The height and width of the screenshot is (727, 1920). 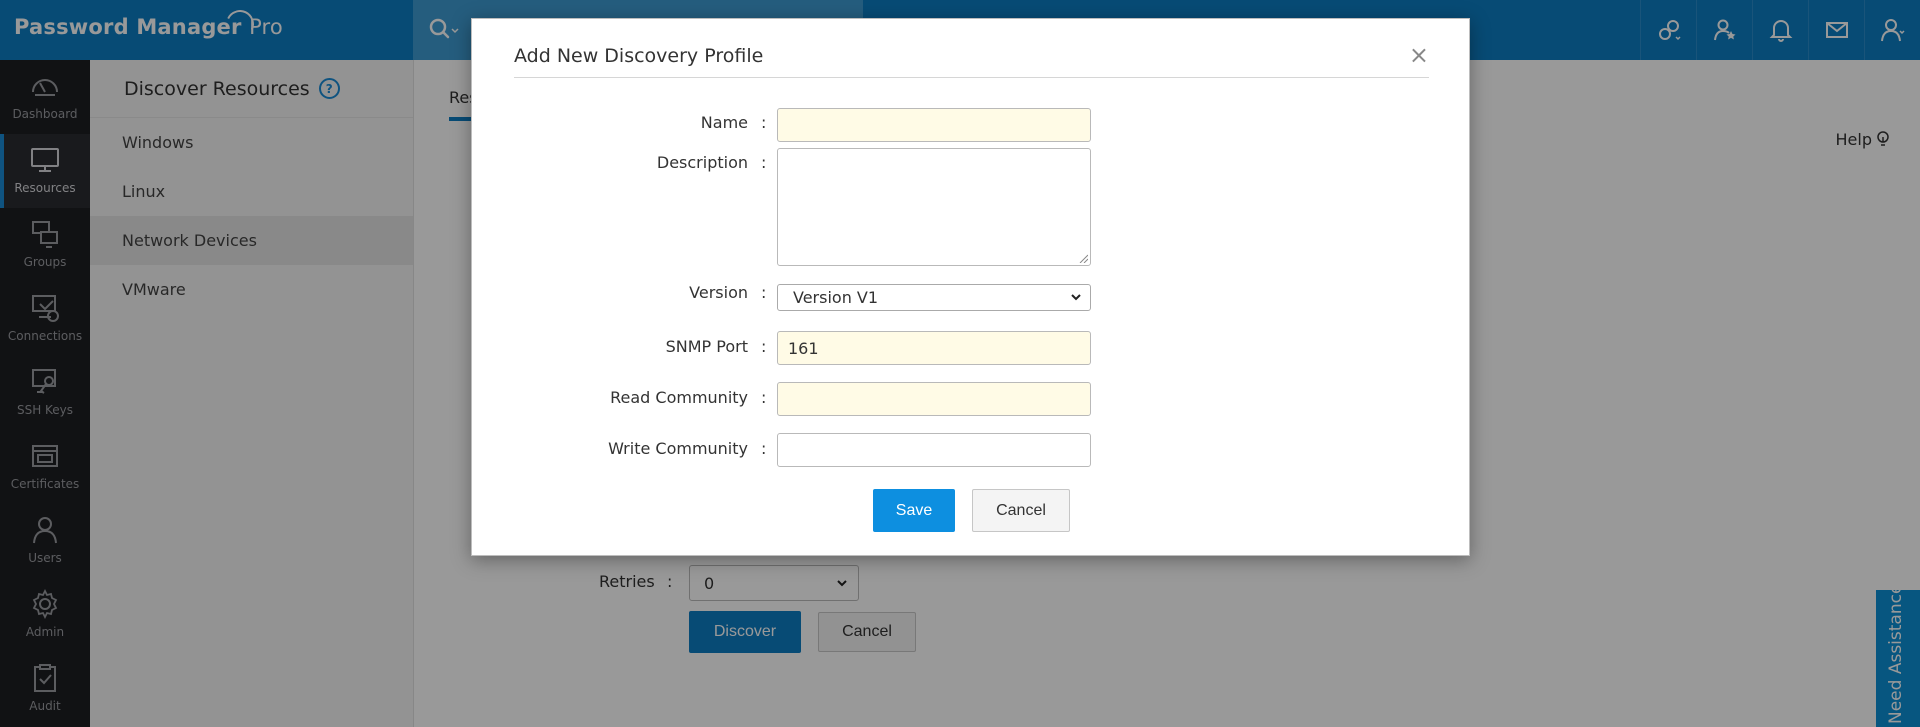 I want to click on read-community-label: Read Community, so click(x=679, y=397).